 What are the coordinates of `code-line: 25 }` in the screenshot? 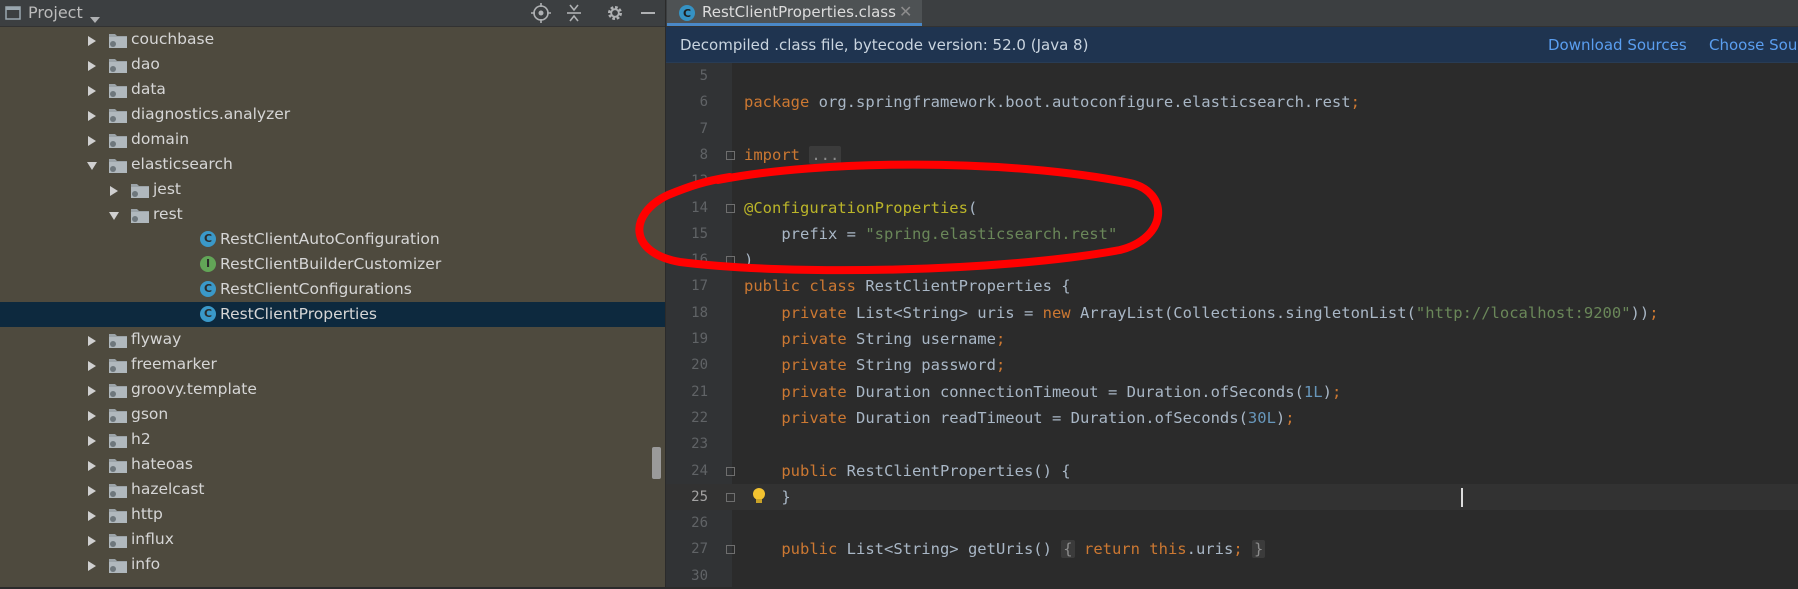 It's located at (1232, 496).